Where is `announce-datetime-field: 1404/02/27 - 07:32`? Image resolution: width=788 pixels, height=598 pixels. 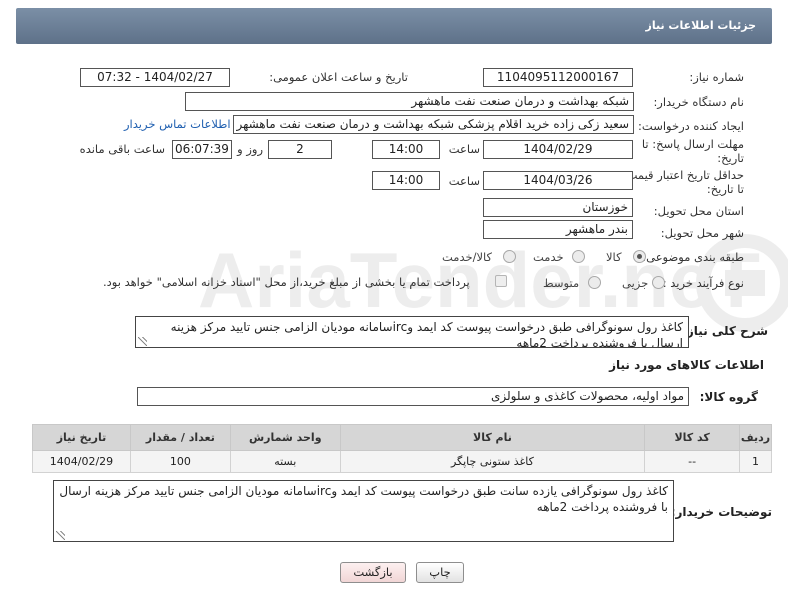
announce-datetime-field: 1404/02/27 - 07:32 is located at coordinates (155, 77).